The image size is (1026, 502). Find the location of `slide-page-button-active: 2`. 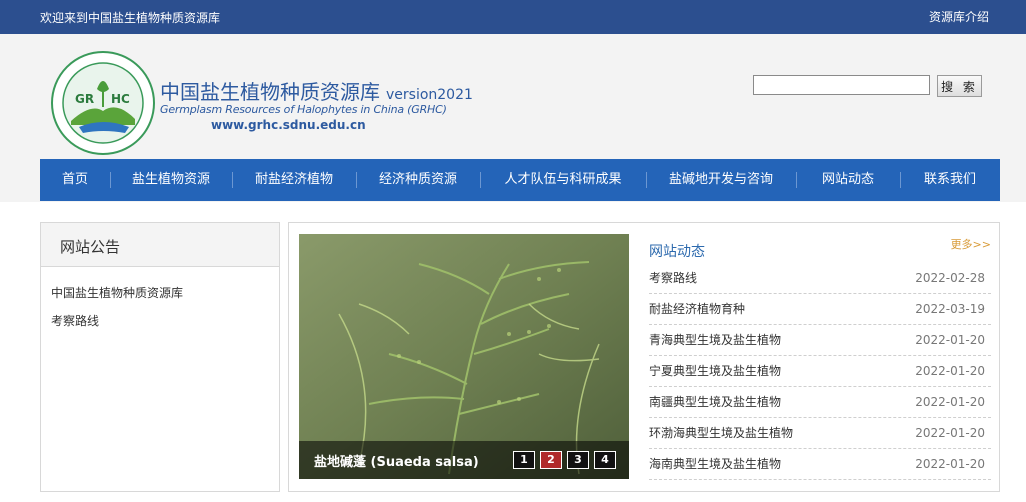

slide-page-button-active: 2 is located at coordinates (551, 460).